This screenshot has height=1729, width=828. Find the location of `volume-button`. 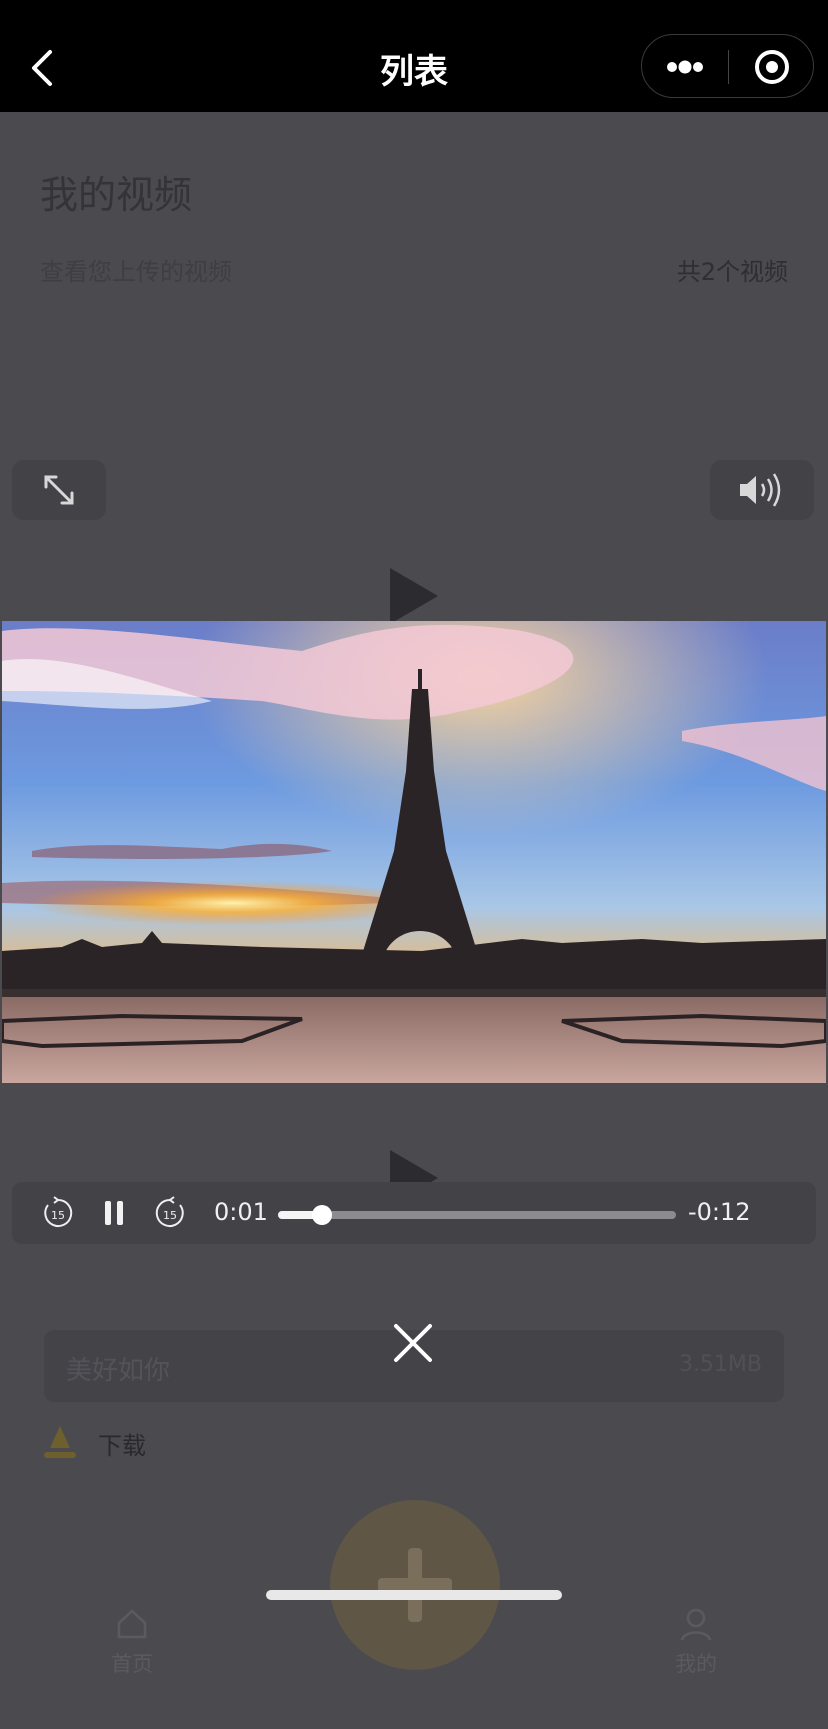

volume-button is located at coordinates (762, 490).